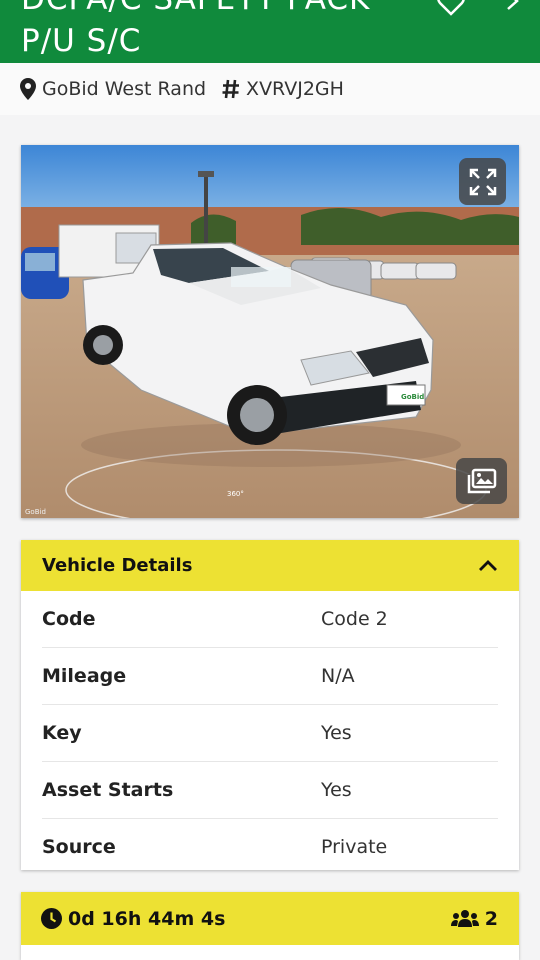  Describe the element at coordinates (464, 918) in the screenshot. I see `users-icon` at that location.